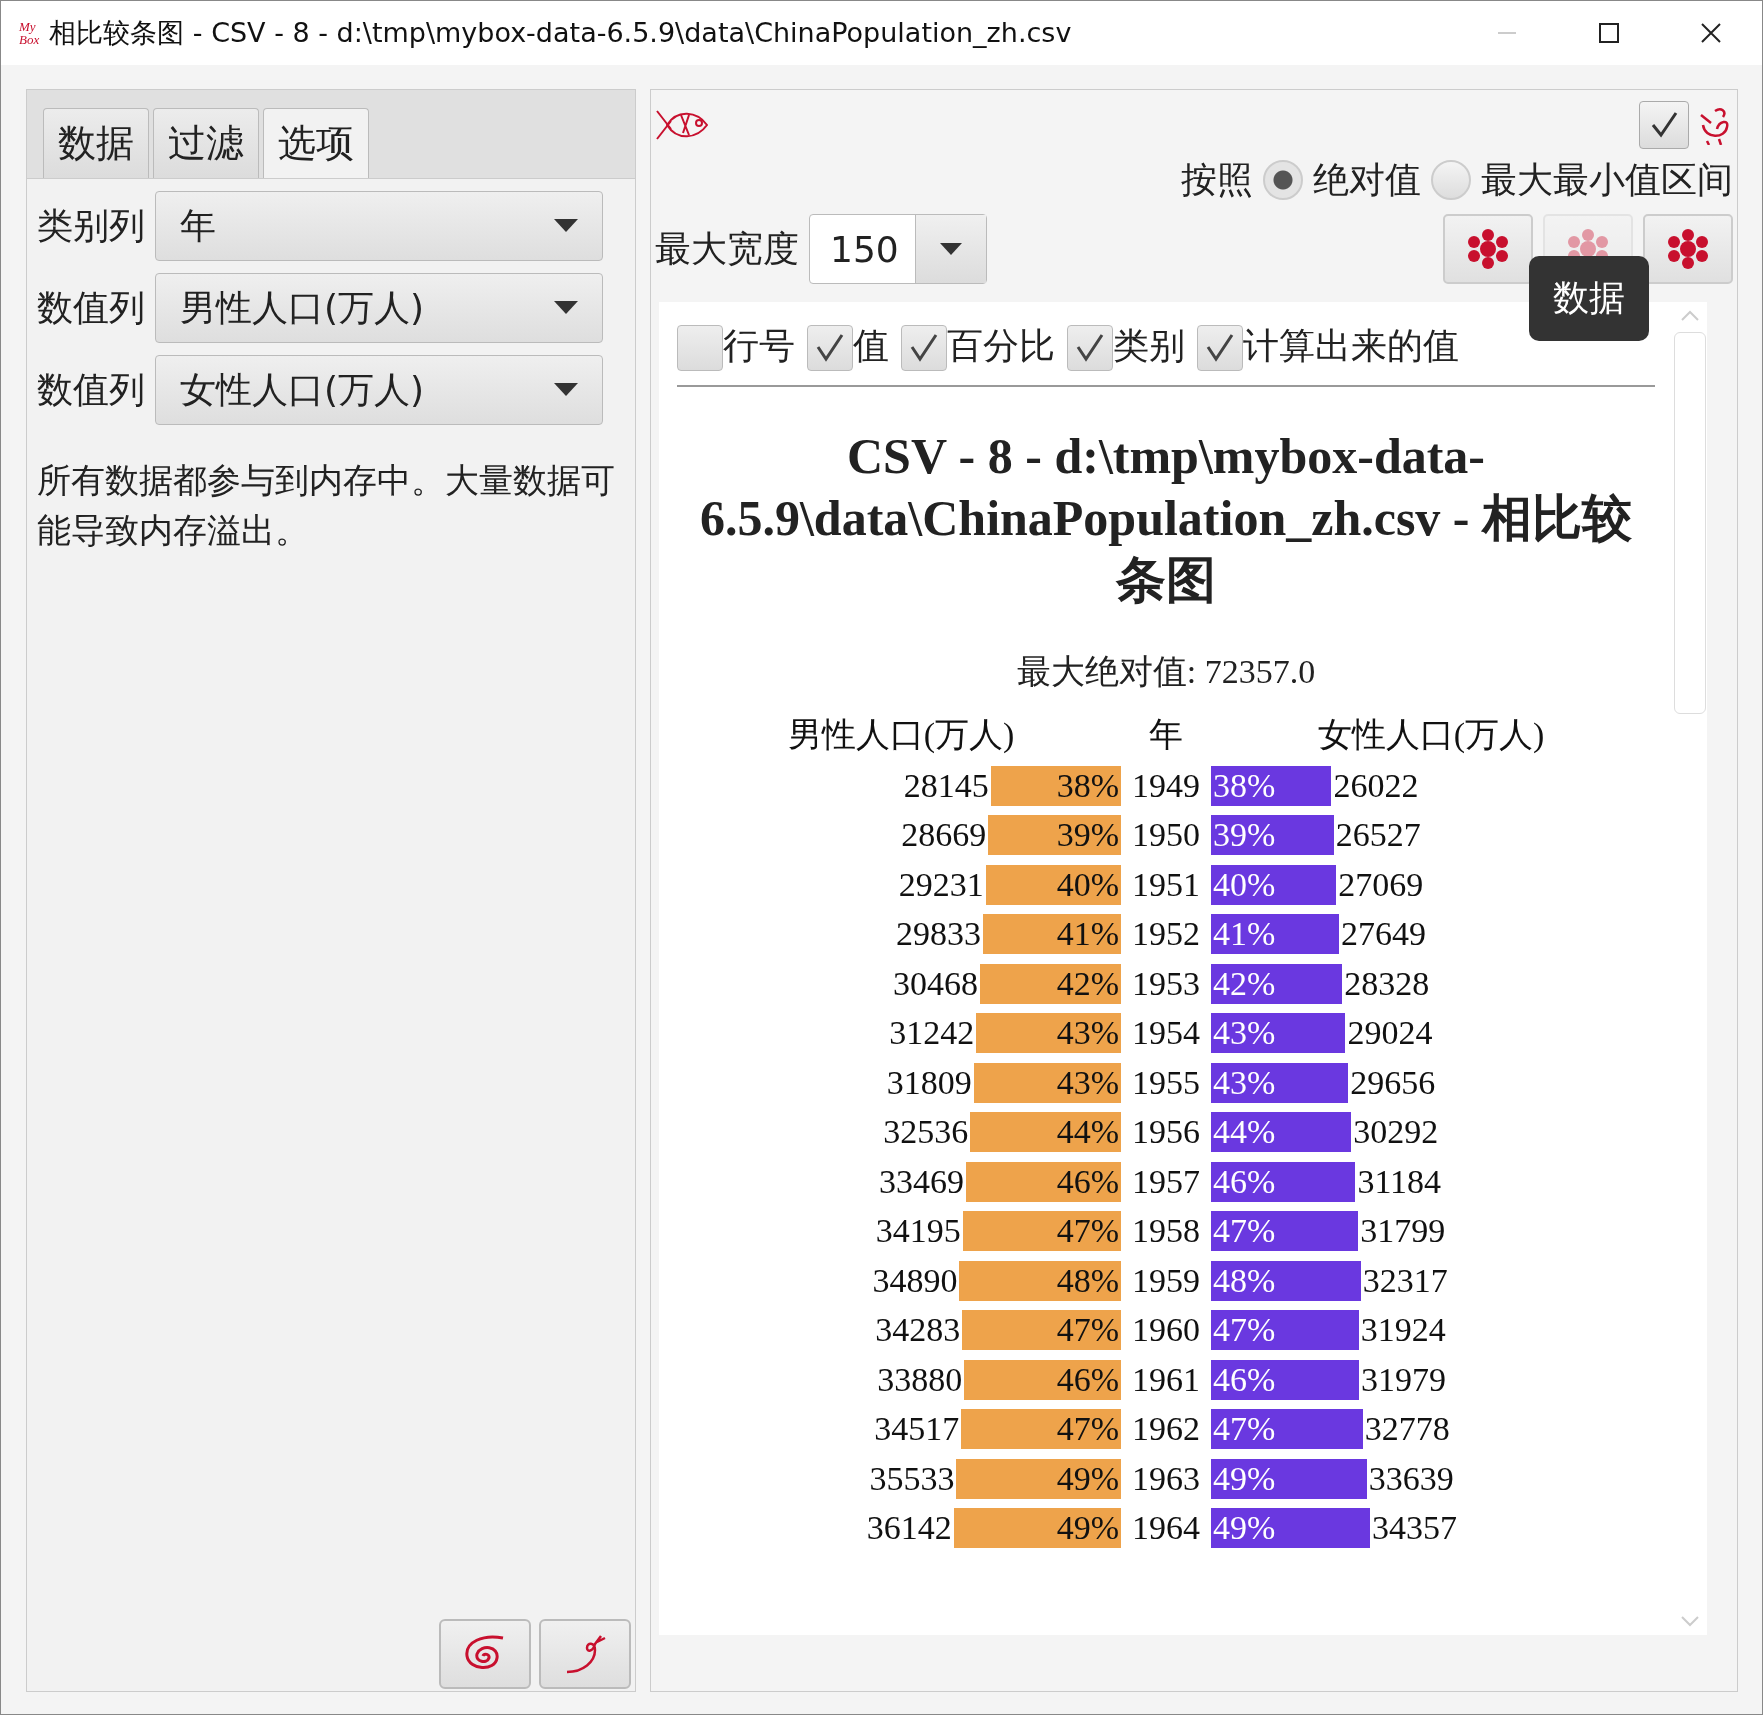 Image resolution: width=1763 pixels, height=1715 pixels. What do you see at coordinates (1404, 1379) in the screenshot?
I see `value-label: 31979` at bounding box center [1404, 1379].